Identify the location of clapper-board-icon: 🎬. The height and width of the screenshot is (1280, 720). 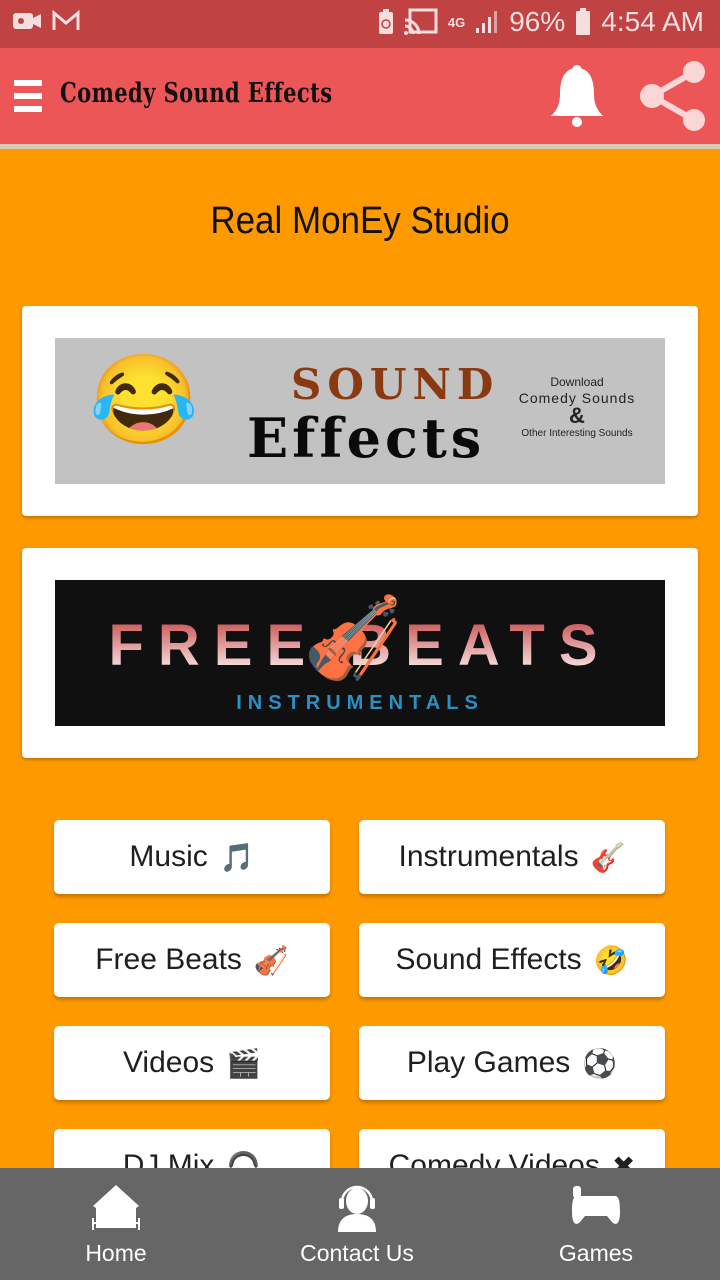
(244, 1063).